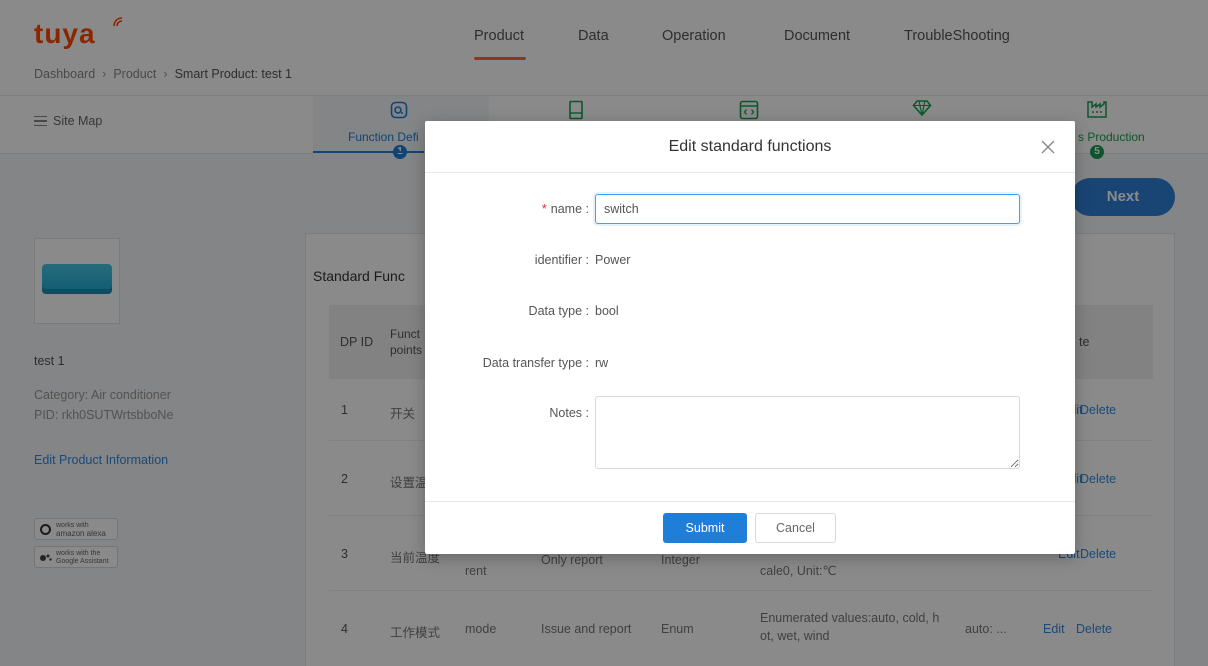 This screenshot has height=666, width=1208. I want to click on name-label-text: name :, so click(569, 209).